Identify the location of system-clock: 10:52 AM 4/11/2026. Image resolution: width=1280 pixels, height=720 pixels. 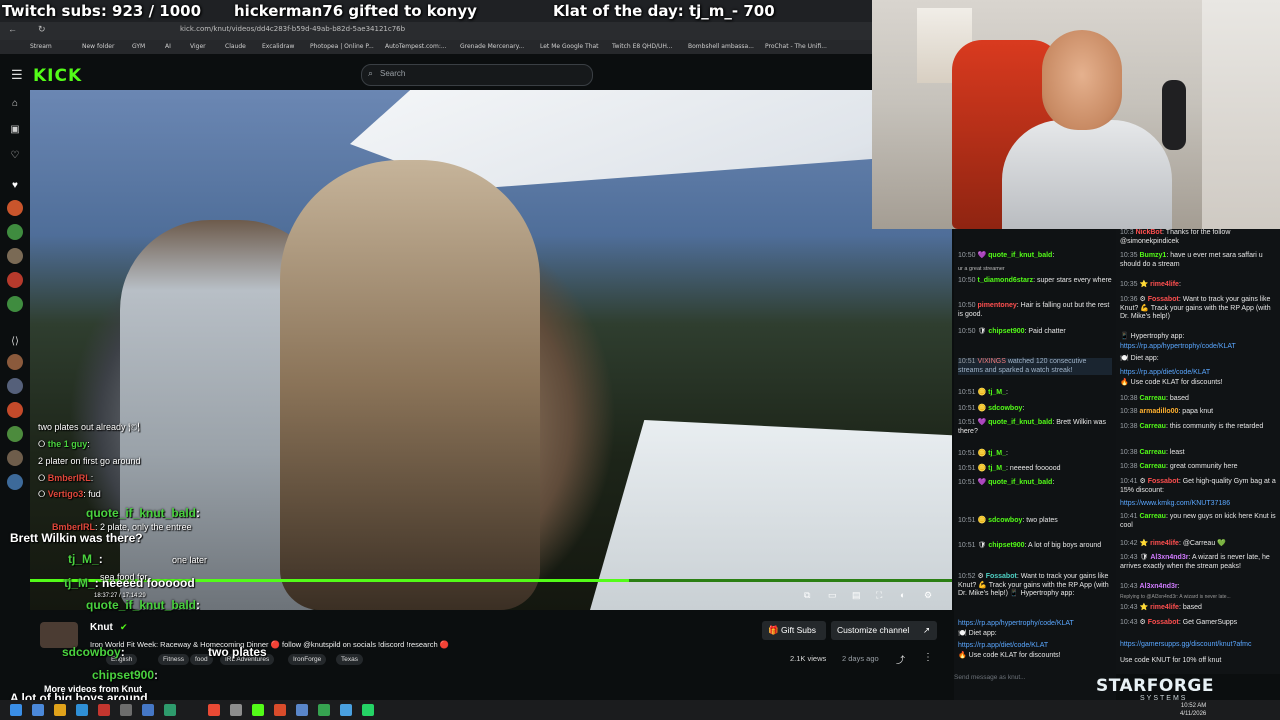
(1193, 710).